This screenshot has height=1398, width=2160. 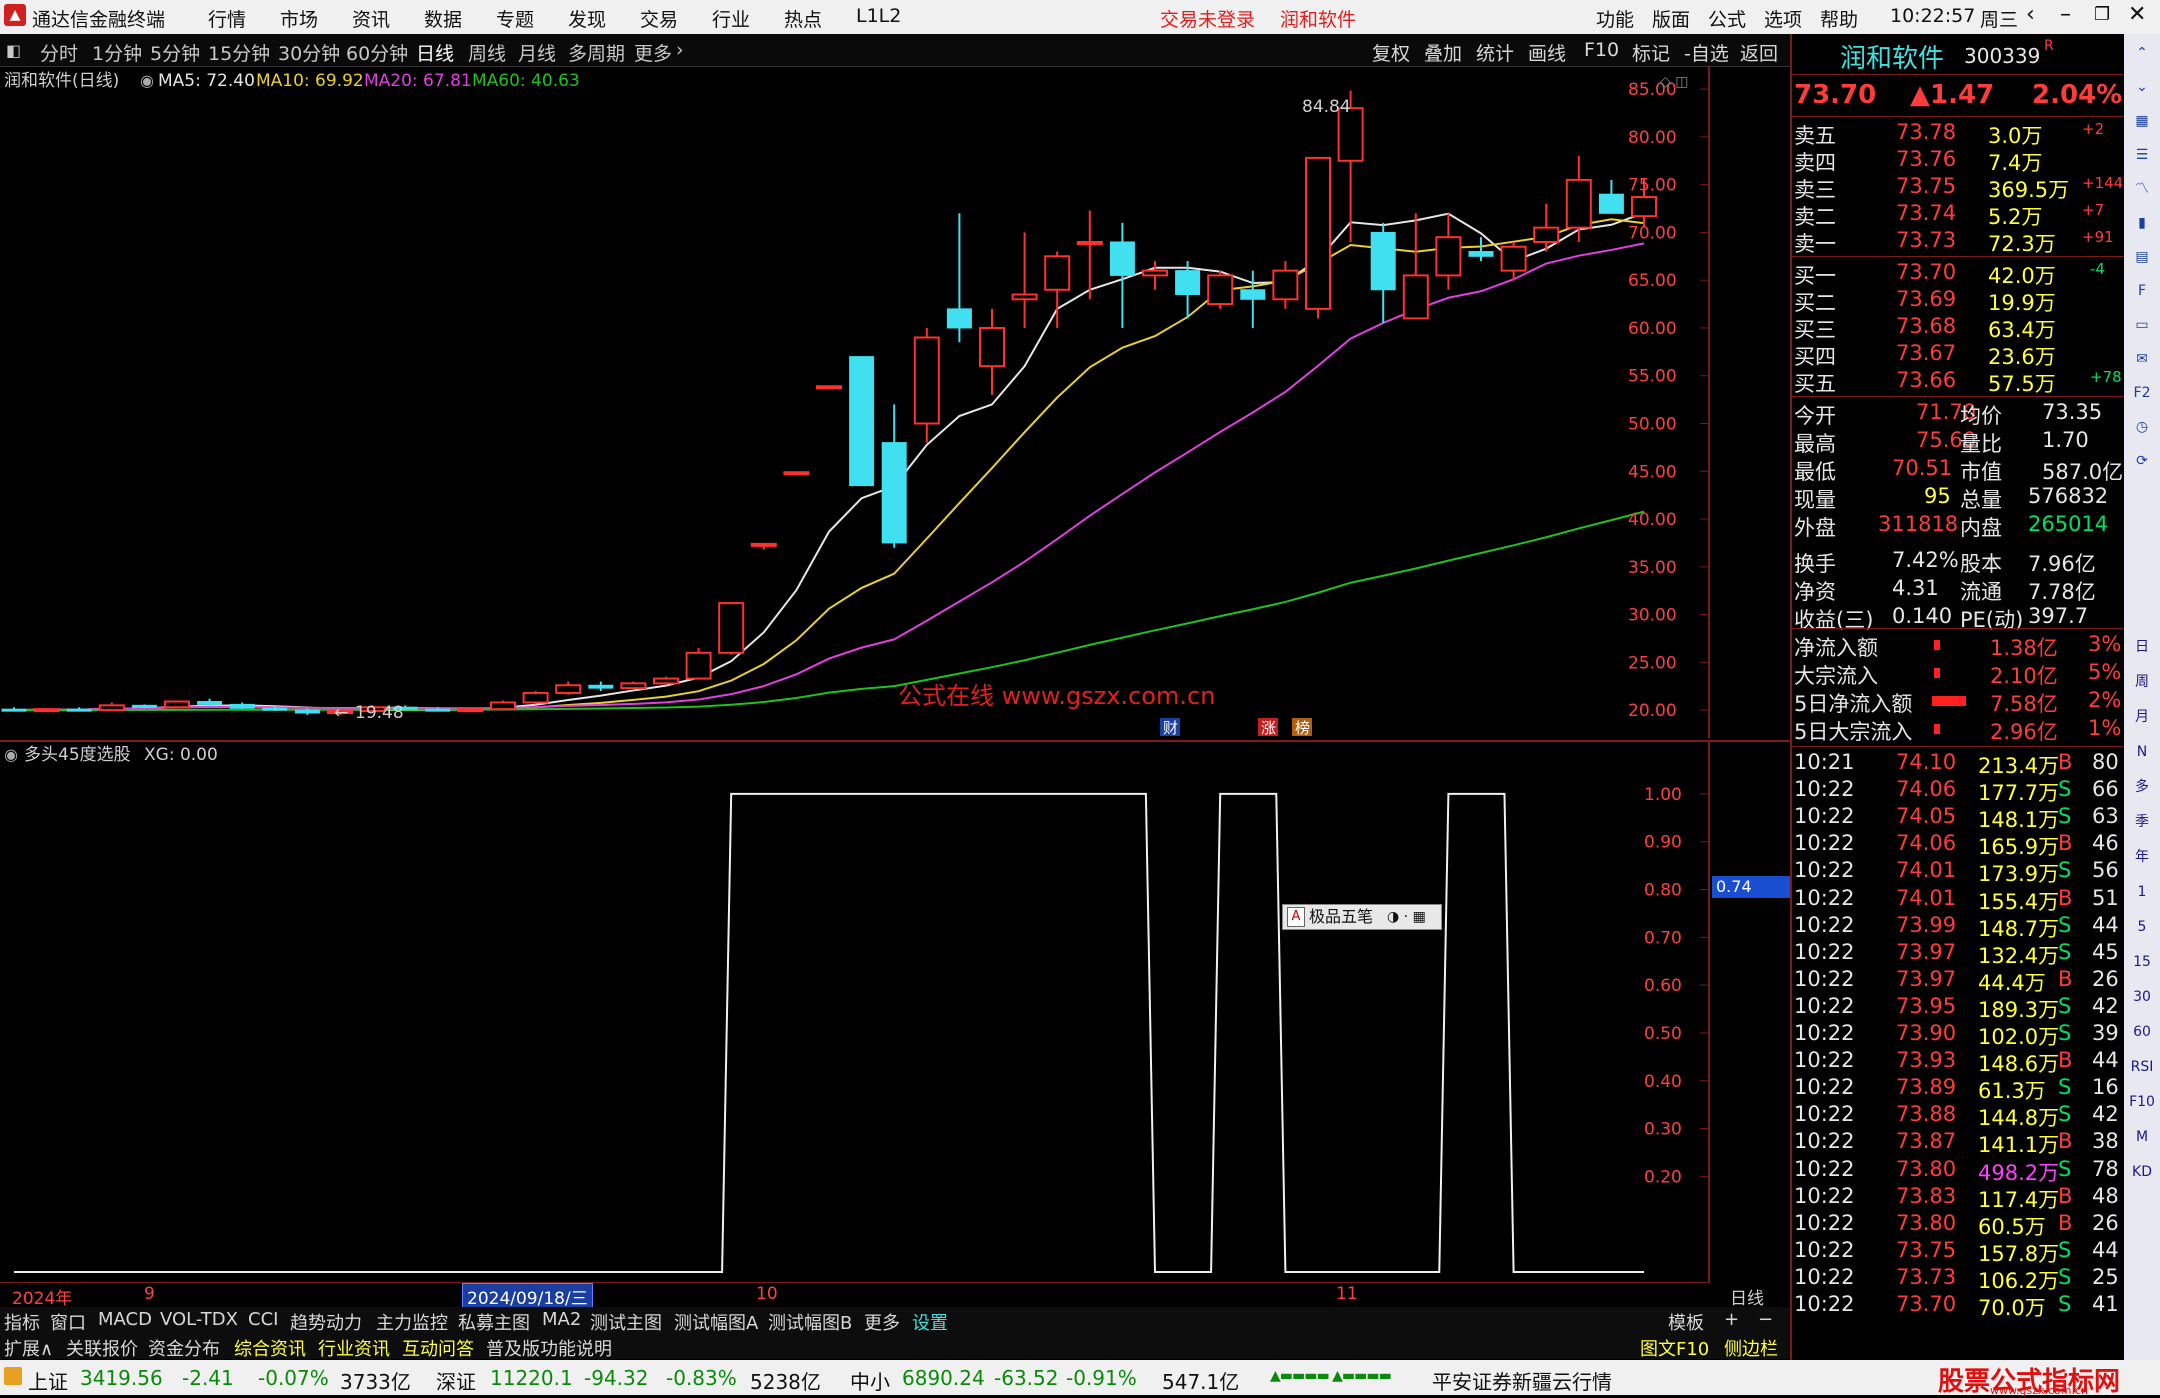 I want to click on menu-layout: 版面, so click(x=1671, y=18).